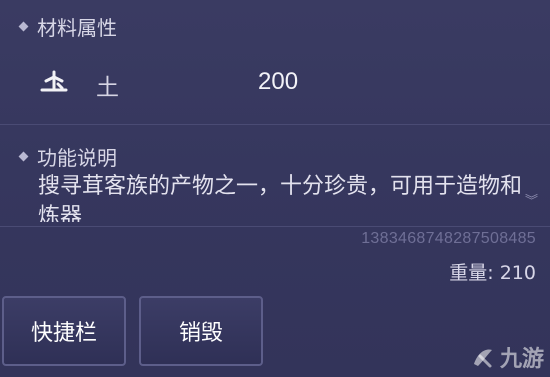  I want to click on earth-element-icon, so click(54, 81).